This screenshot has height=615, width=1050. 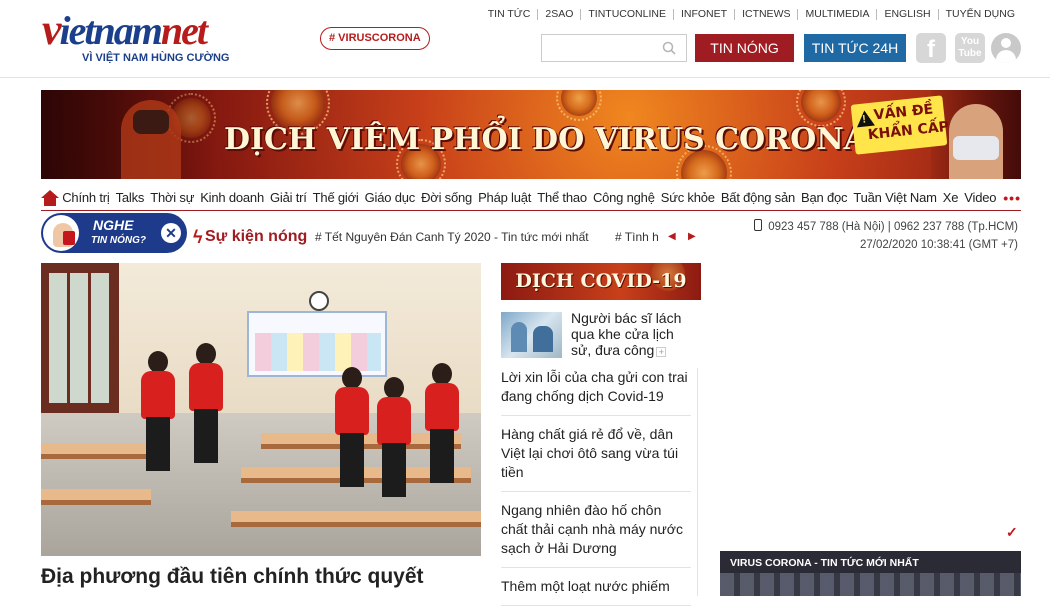 What do you see at coordinates (626, 14) in the screenshot?
I see `top-link-tintuconline: TINTUCONLINE` at bounding box center [626, 14].